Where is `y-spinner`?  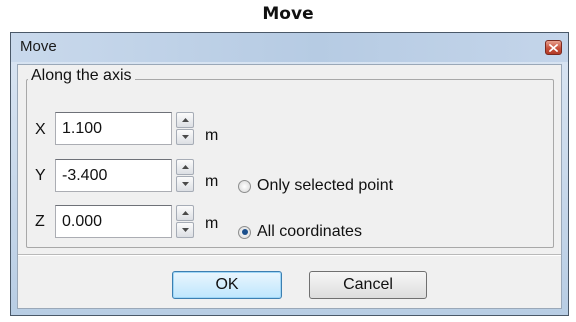 y-spinner is located at coordinates (185, 175).